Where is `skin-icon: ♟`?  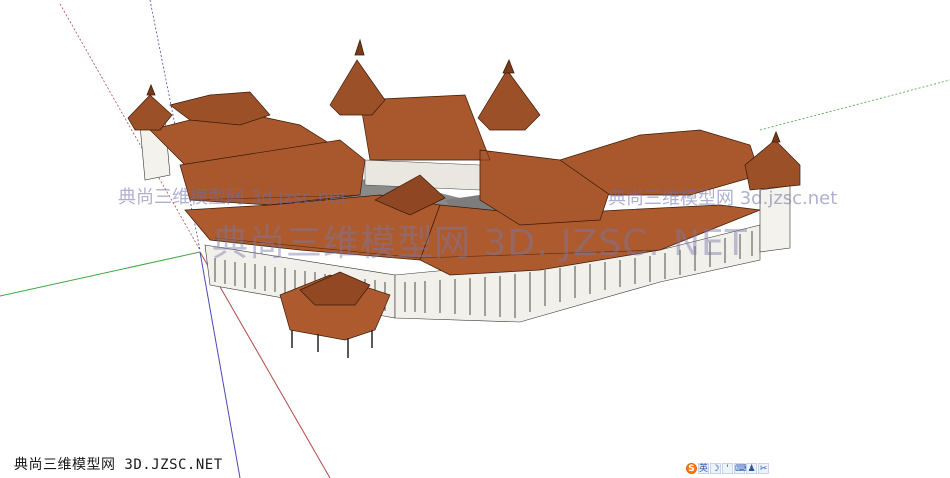
skin-icon: ♟ is located at coordinates (751, 468).